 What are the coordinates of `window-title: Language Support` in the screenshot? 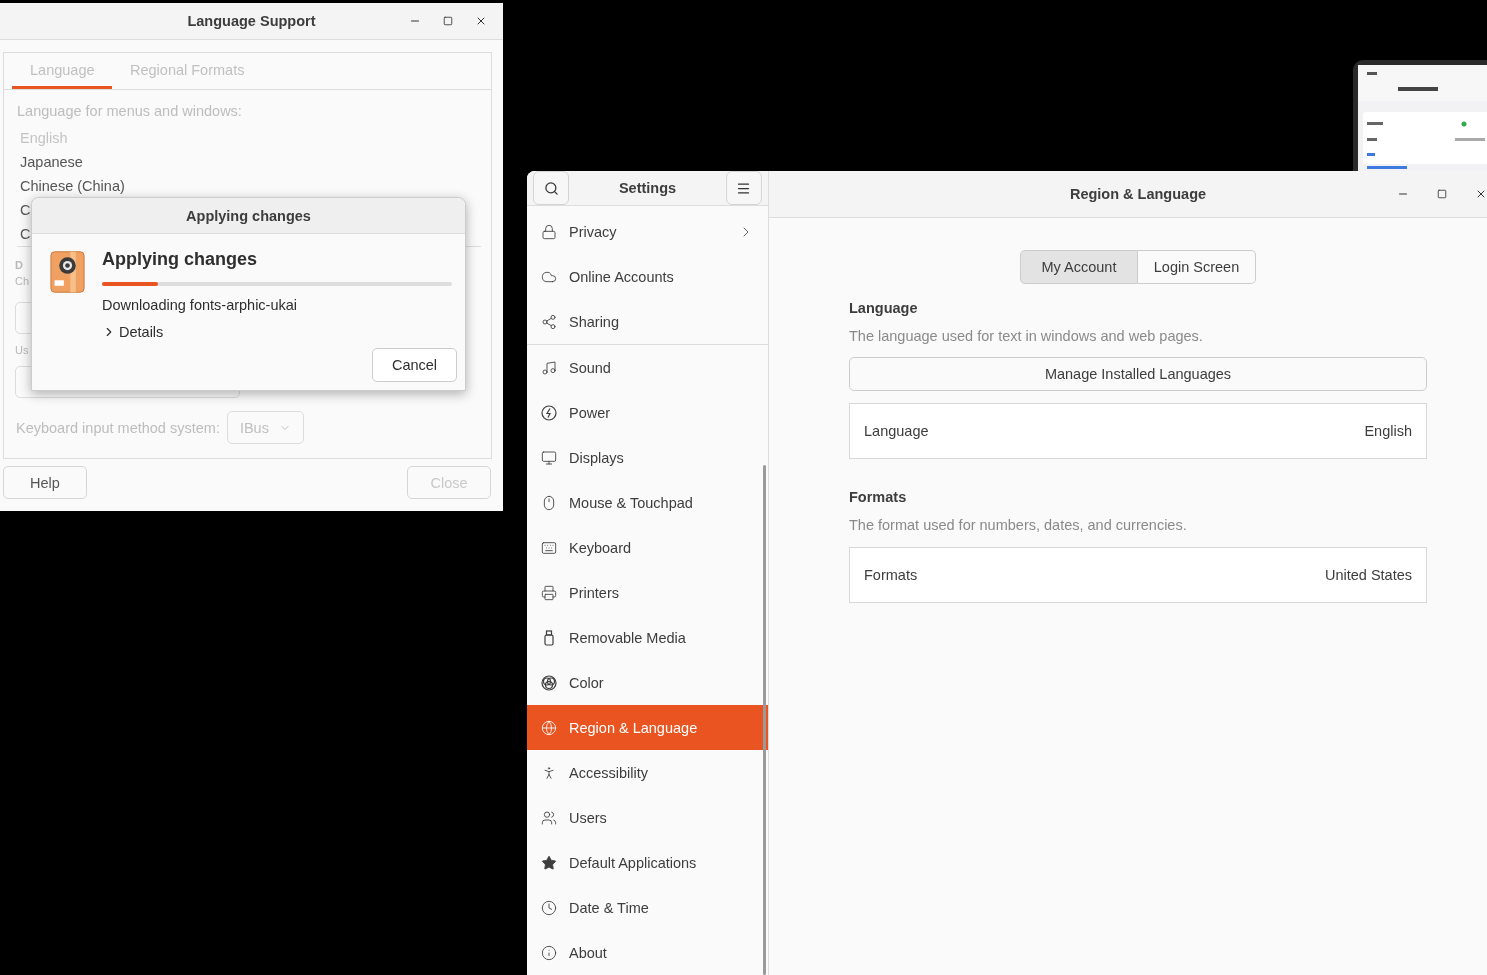 It's located at (251, 21).